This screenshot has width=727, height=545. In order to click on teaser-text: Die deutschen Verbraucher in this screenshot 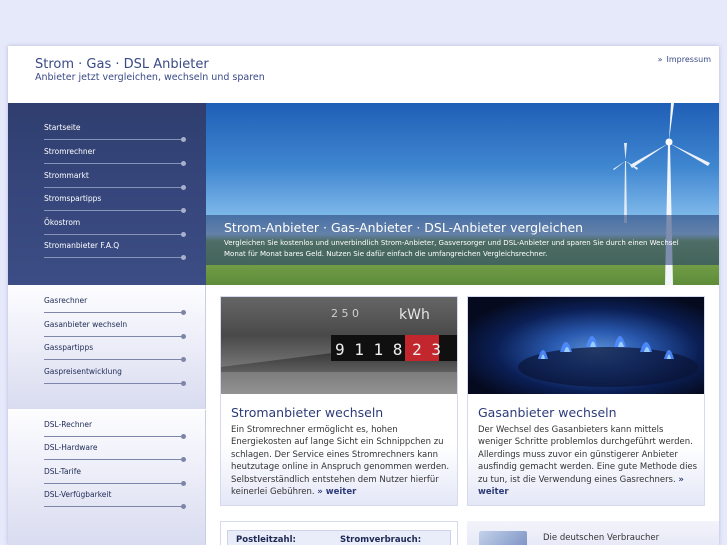, I will do `click(601, 538)`.